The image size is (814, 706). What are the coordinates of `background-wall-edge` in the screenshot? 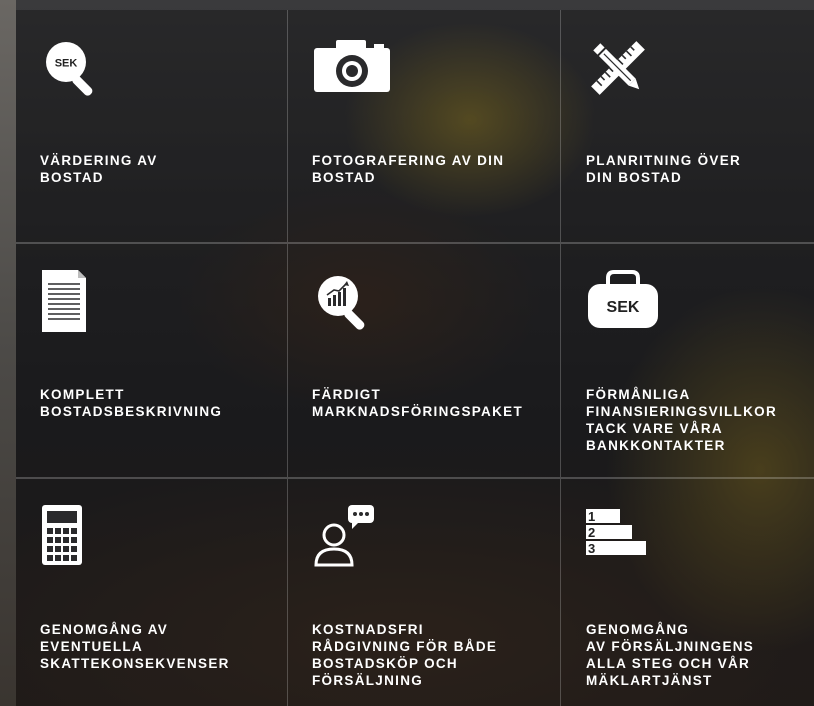 It's located at (8, 353).